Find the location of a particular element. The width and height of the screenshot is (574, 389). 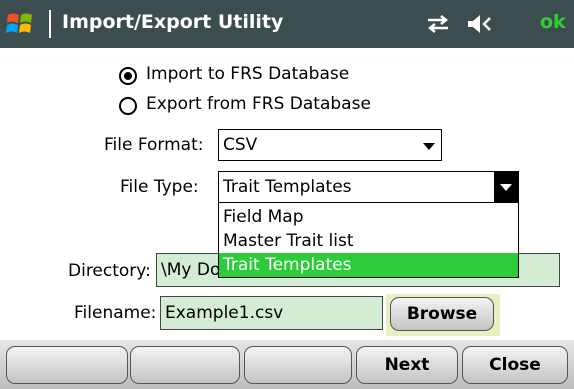

softkey-1-button is located at coordinates (67, 365).